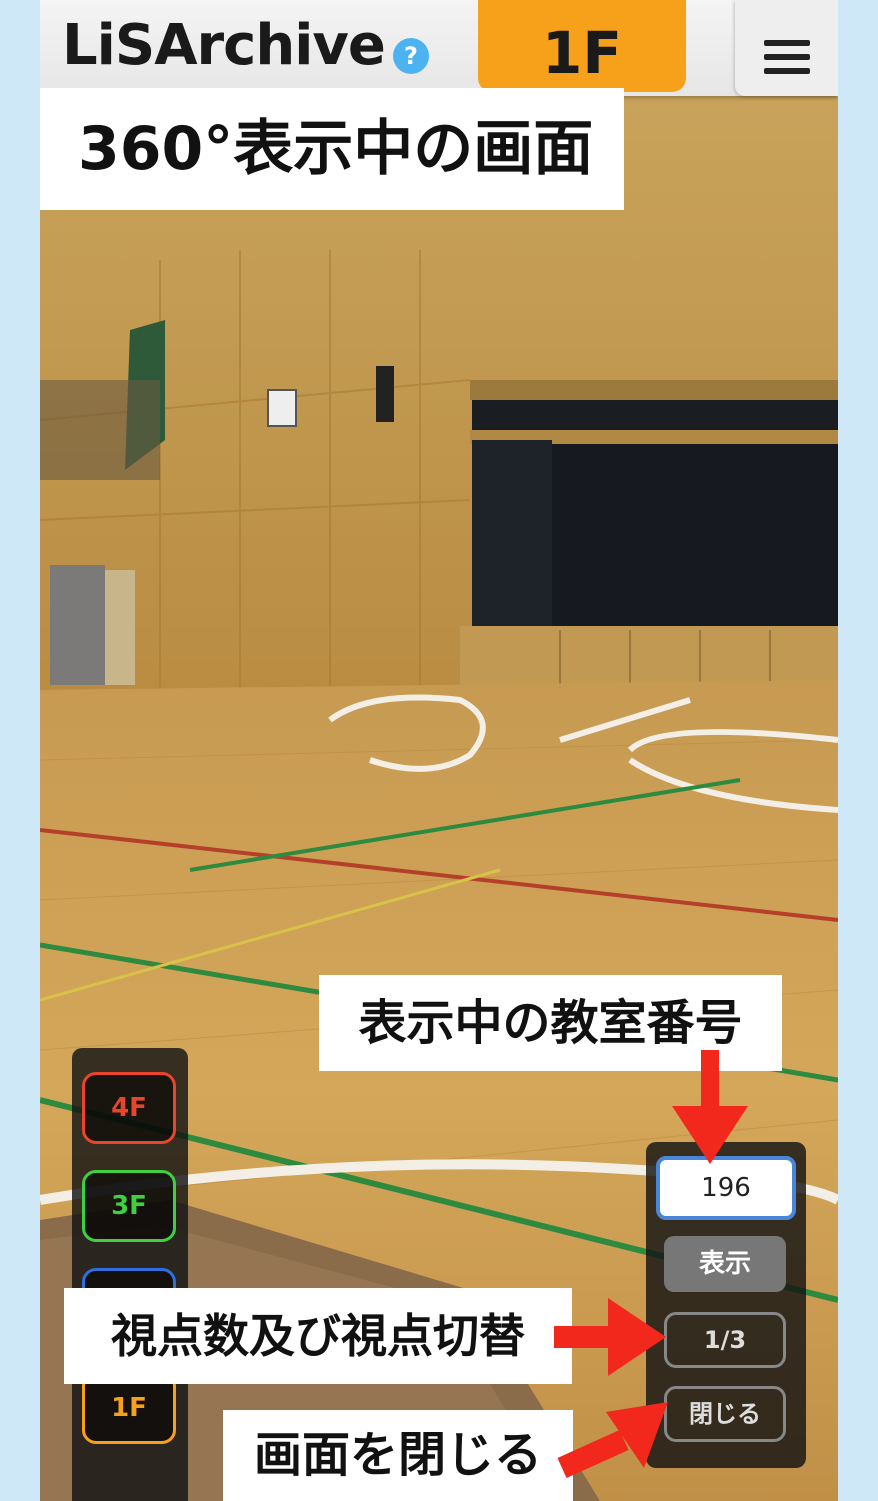 The width and height of the screenshot is (878, 1501). What do you see at coordinates (710, 1107) in the screenshot?
I see `arrow-down-icon` at bounding box center [710, 1107].